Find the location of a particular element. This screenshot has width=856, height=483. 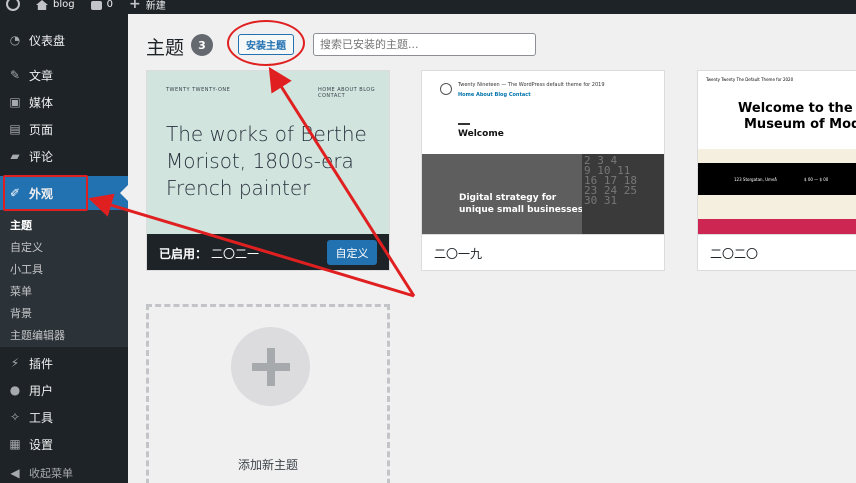

wordpress-logo-button is located at coordinates (13, 5).